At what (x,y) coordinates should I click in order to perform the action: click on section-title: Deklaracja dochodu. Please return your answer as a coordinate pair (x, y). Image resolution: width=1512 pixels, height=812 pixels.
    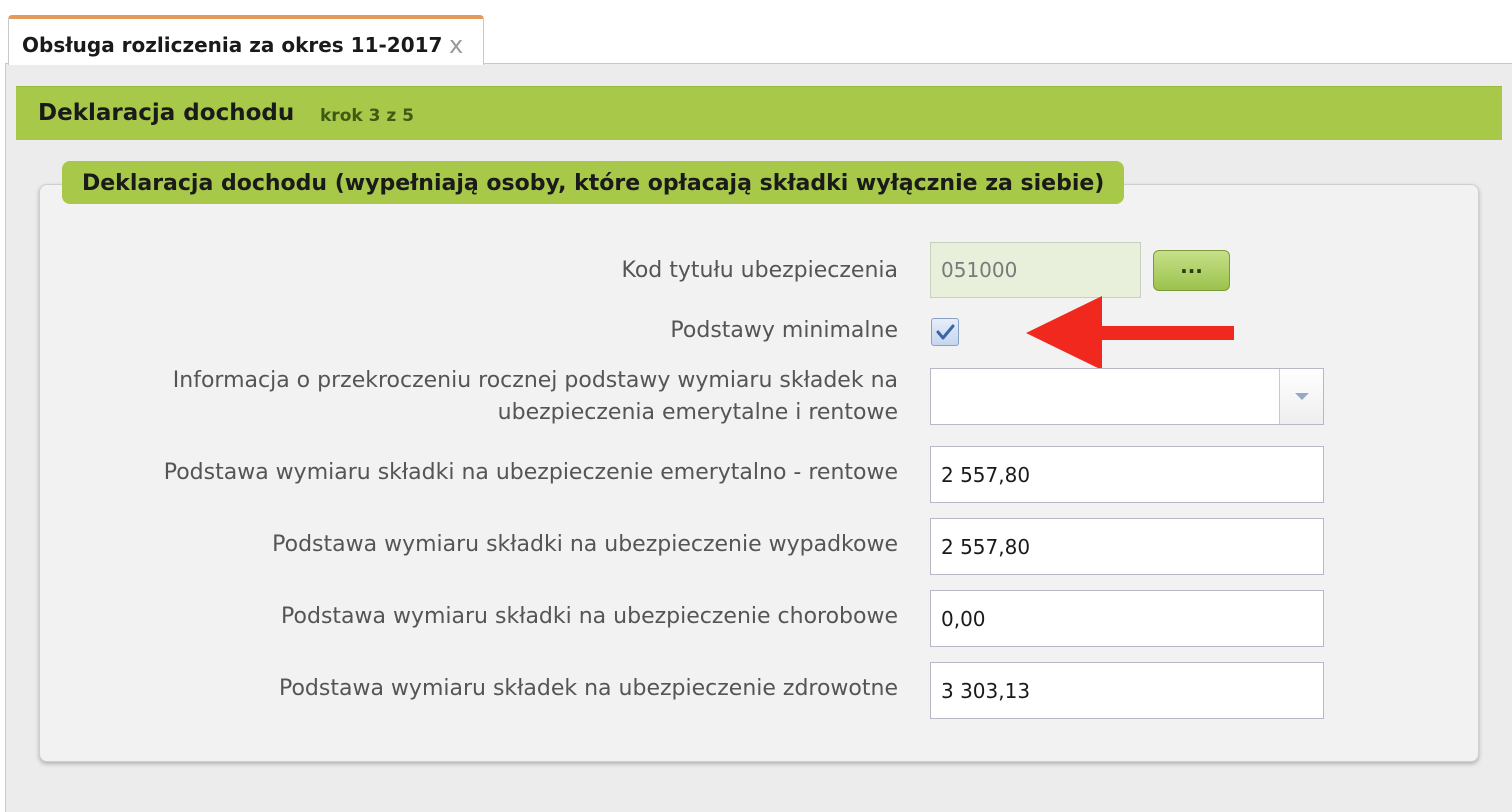
    Looking at the image, I should click on (166, 113).